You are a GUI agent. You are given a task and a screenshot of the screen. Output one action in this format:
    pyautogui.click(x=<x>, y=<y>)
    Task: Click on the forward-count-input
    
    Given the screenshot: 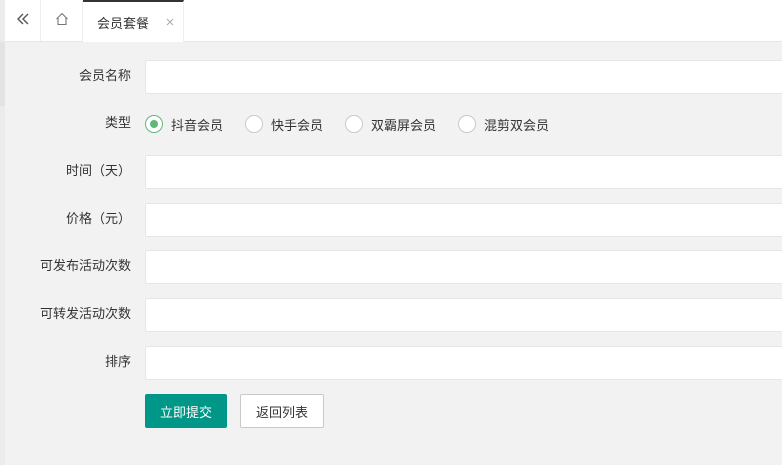 What is the action you would take?
    pyautogui.click(x=463, y=315)
    